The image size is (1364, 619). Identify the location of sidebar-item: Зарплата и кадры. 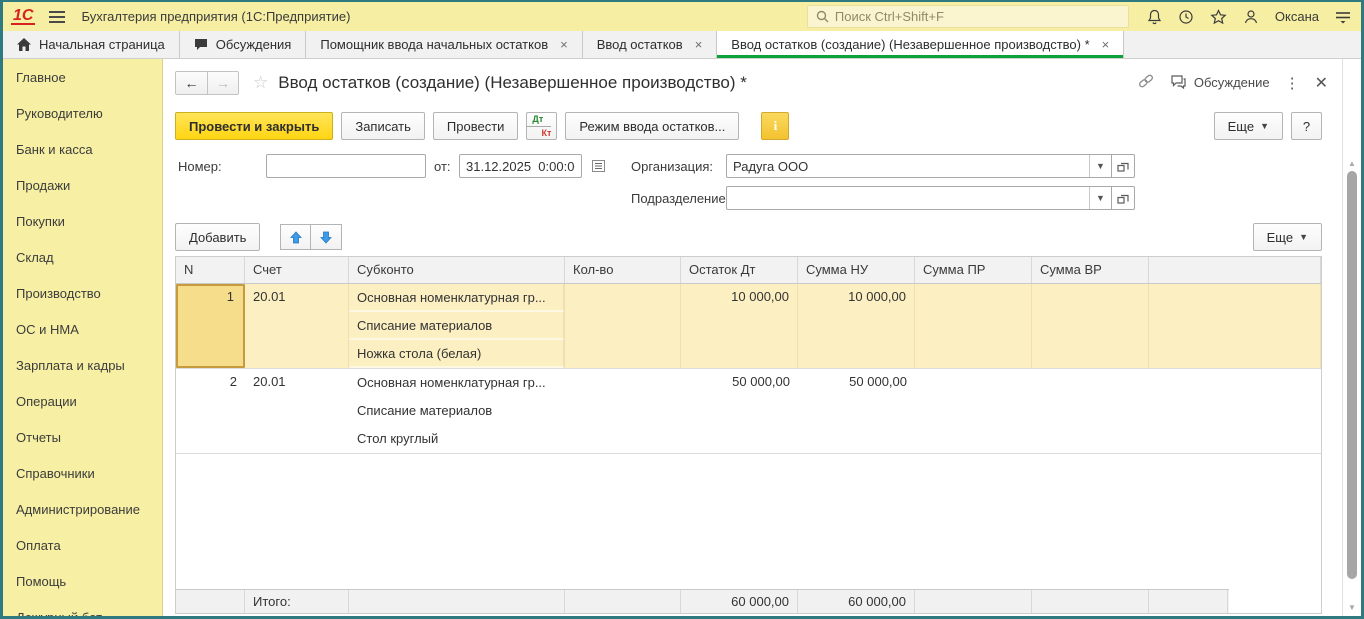
(82, 365).